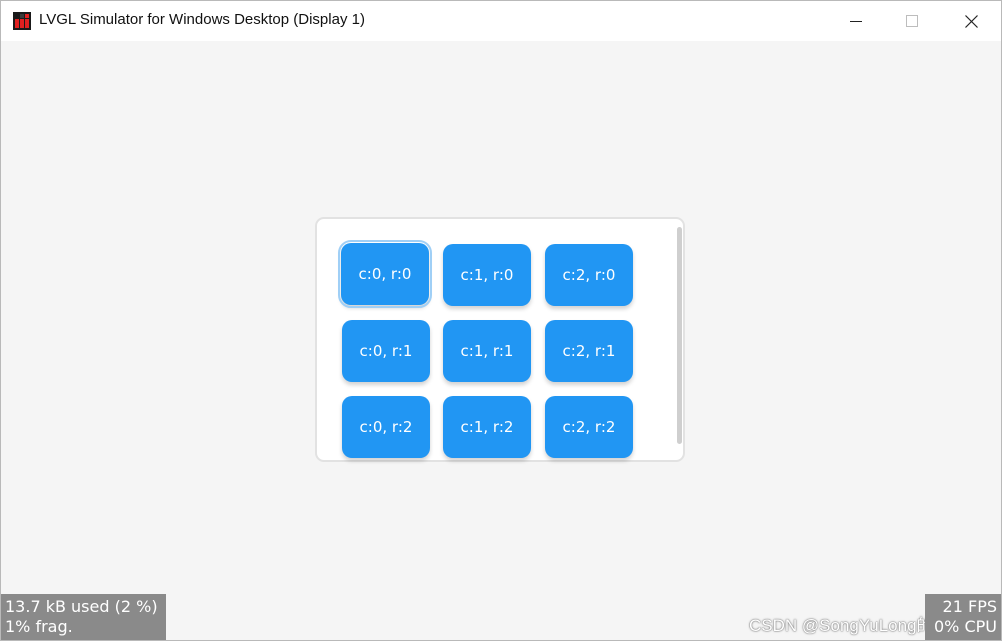 The width and height of the screenshot is (1002, 641). I want to click on maximize-icon, so click(912, 21).